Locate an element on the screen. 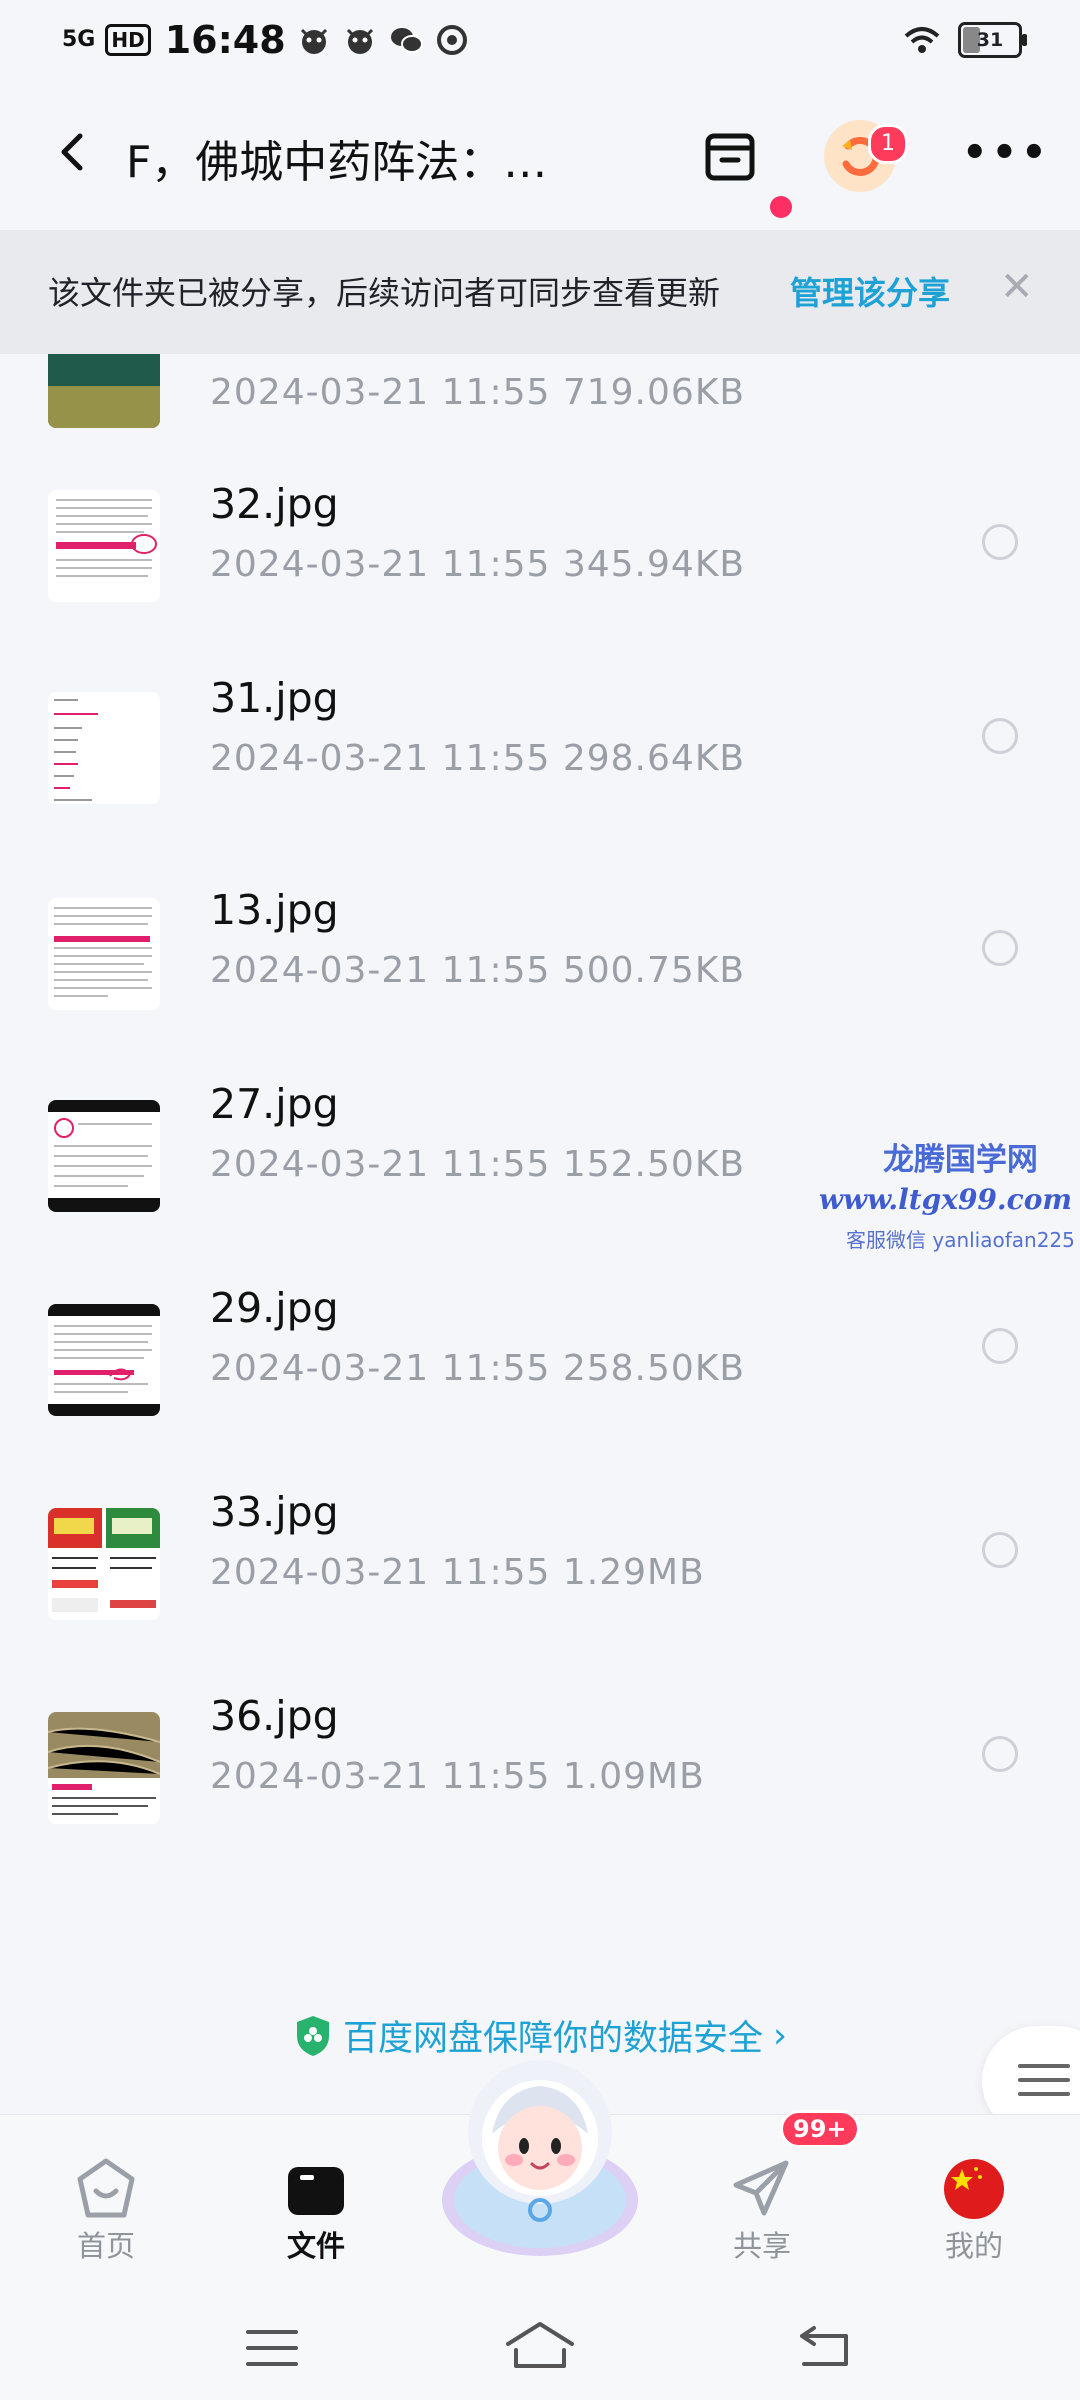  wechat-icon is located at coordinates (406, 40).